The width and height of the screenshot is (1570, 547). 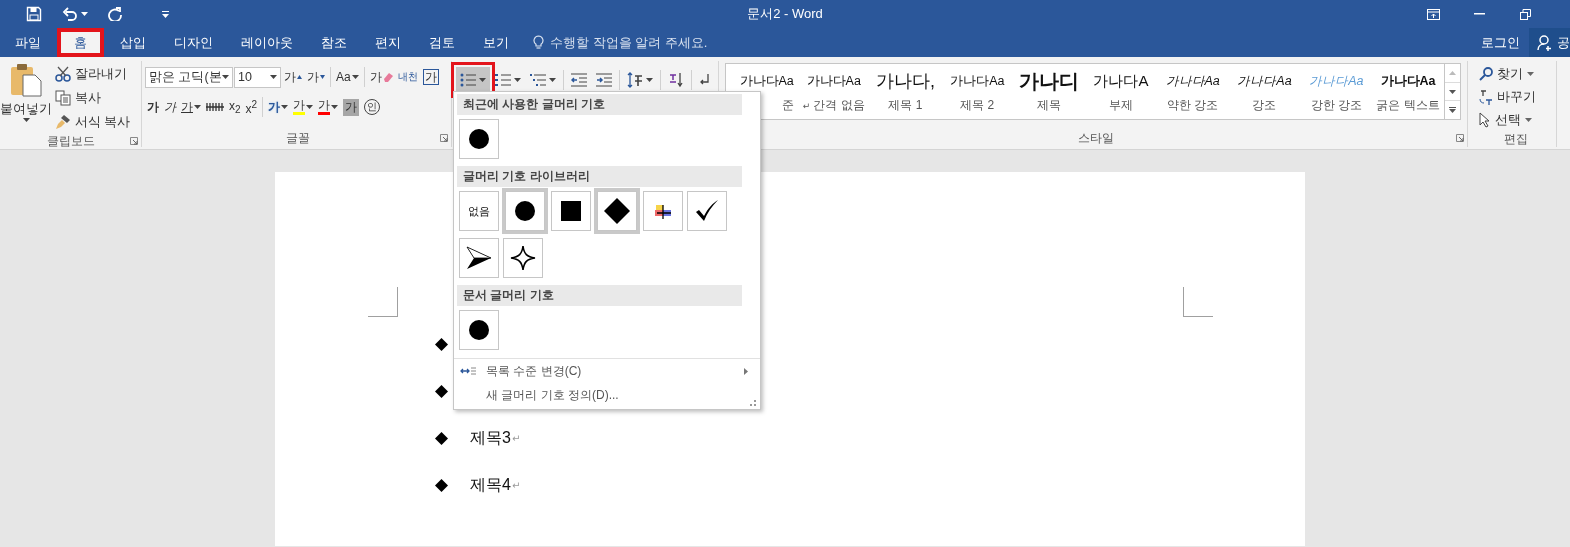 What do you see at coordinates (1096, 138) in the screenshot?
I see `group-label: 스타일` at bounding box center [1096, 138].